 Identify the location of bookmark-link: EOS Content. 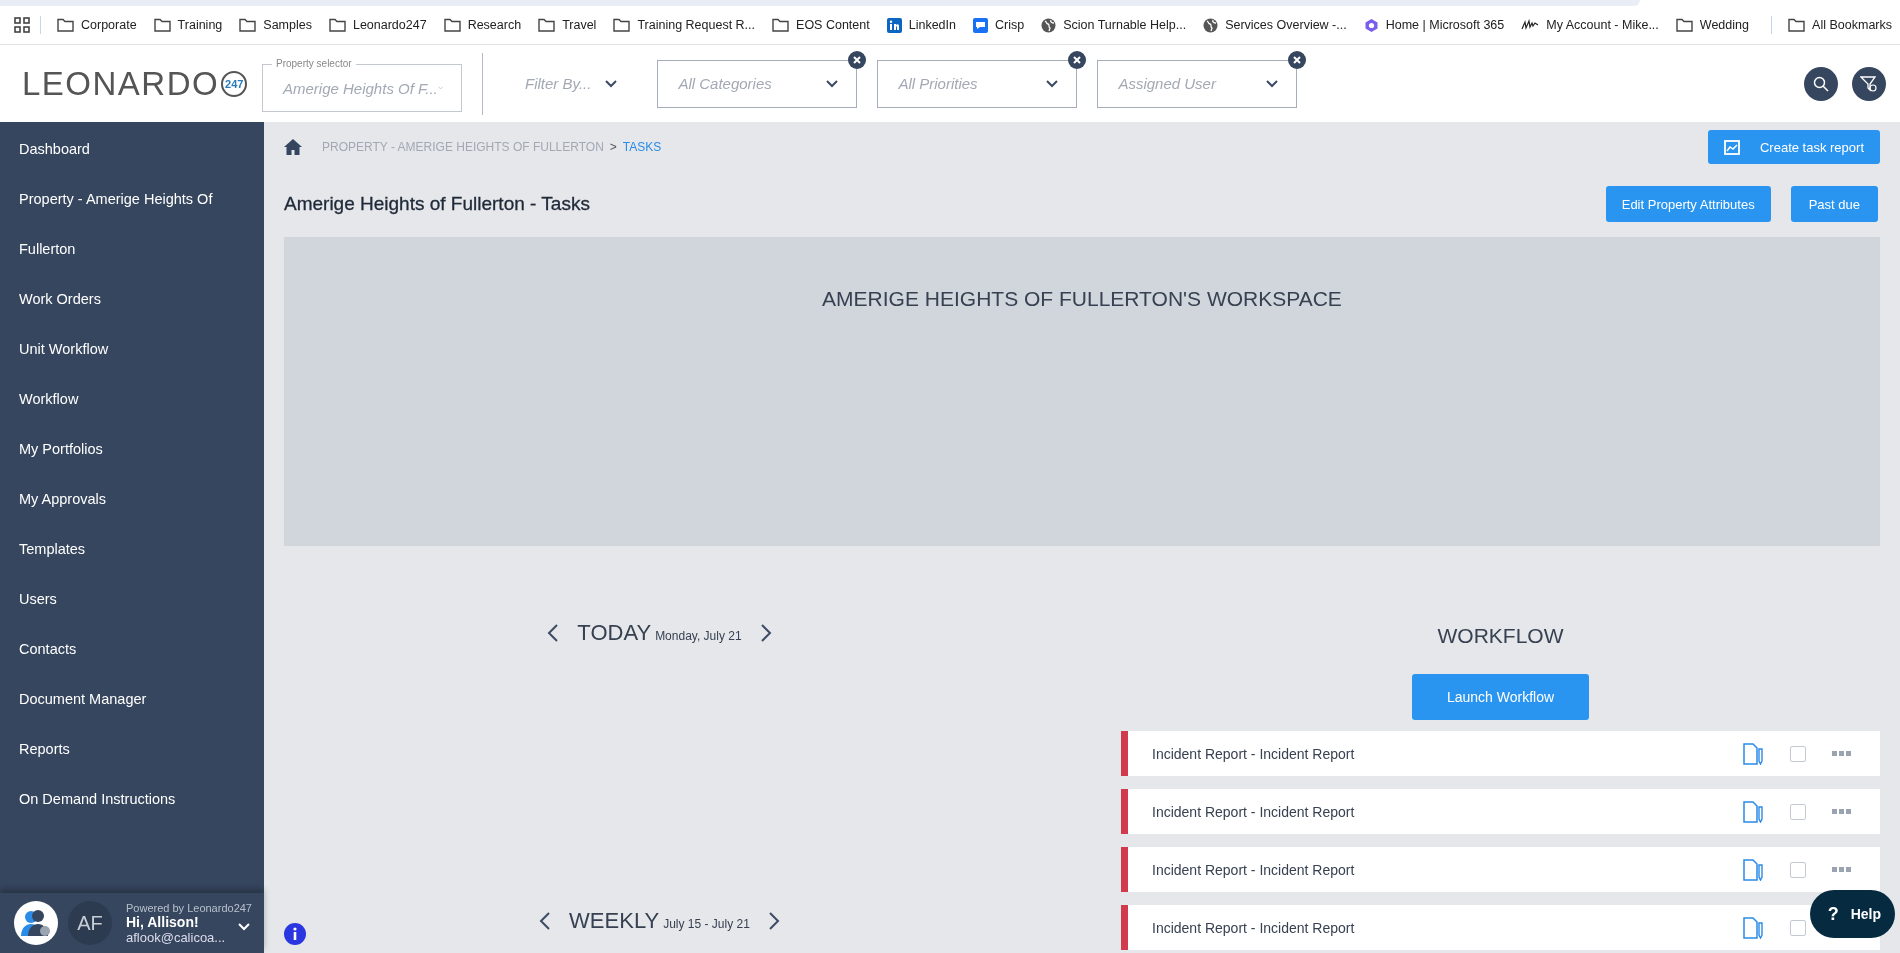
(821, 25).